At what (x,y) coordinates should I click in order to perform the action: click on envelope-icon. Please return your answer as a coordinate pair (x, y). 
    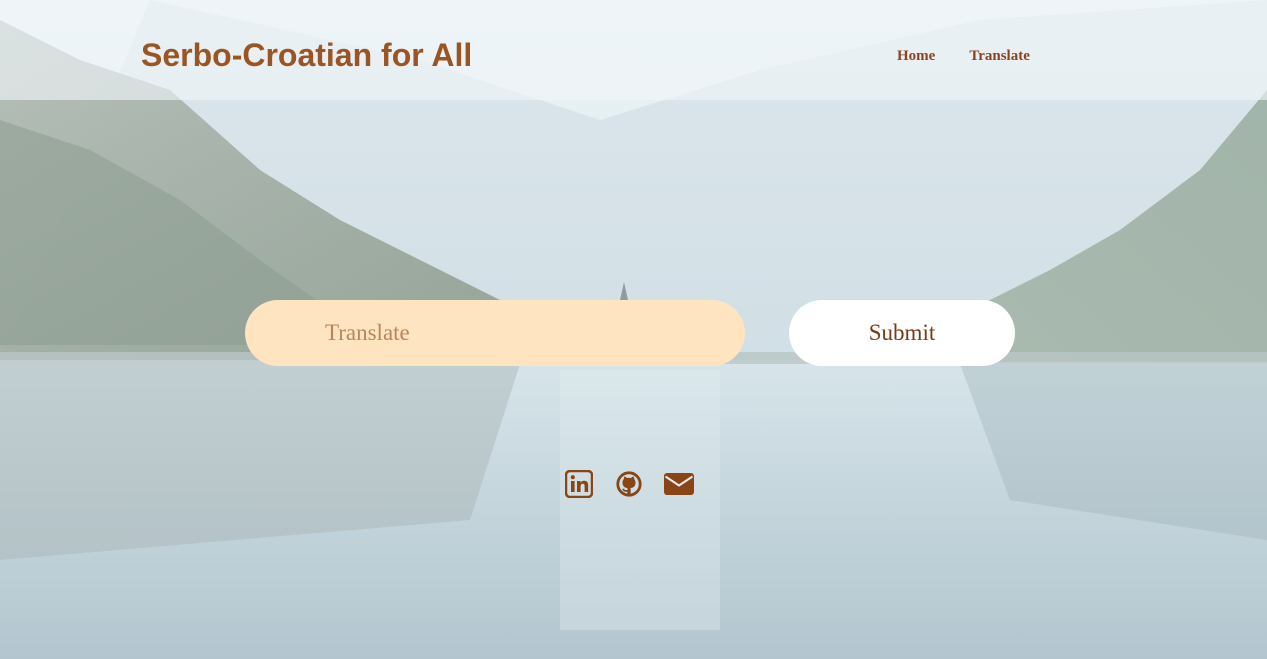
    Looking at the image, I should click on (679, 484).